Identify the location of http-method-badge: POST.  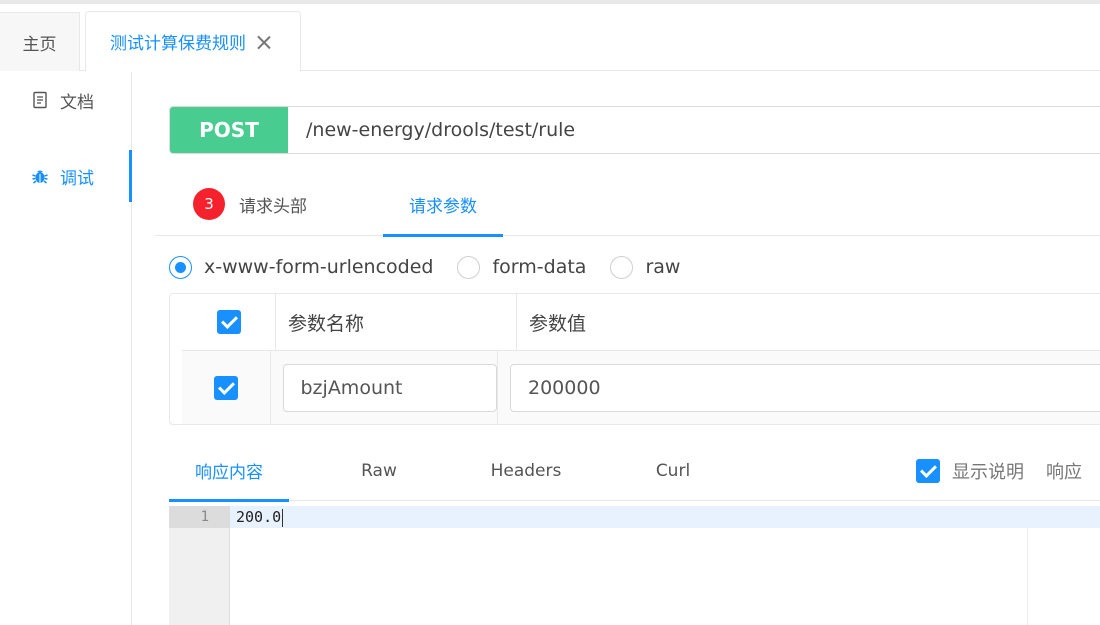
(229, 130).